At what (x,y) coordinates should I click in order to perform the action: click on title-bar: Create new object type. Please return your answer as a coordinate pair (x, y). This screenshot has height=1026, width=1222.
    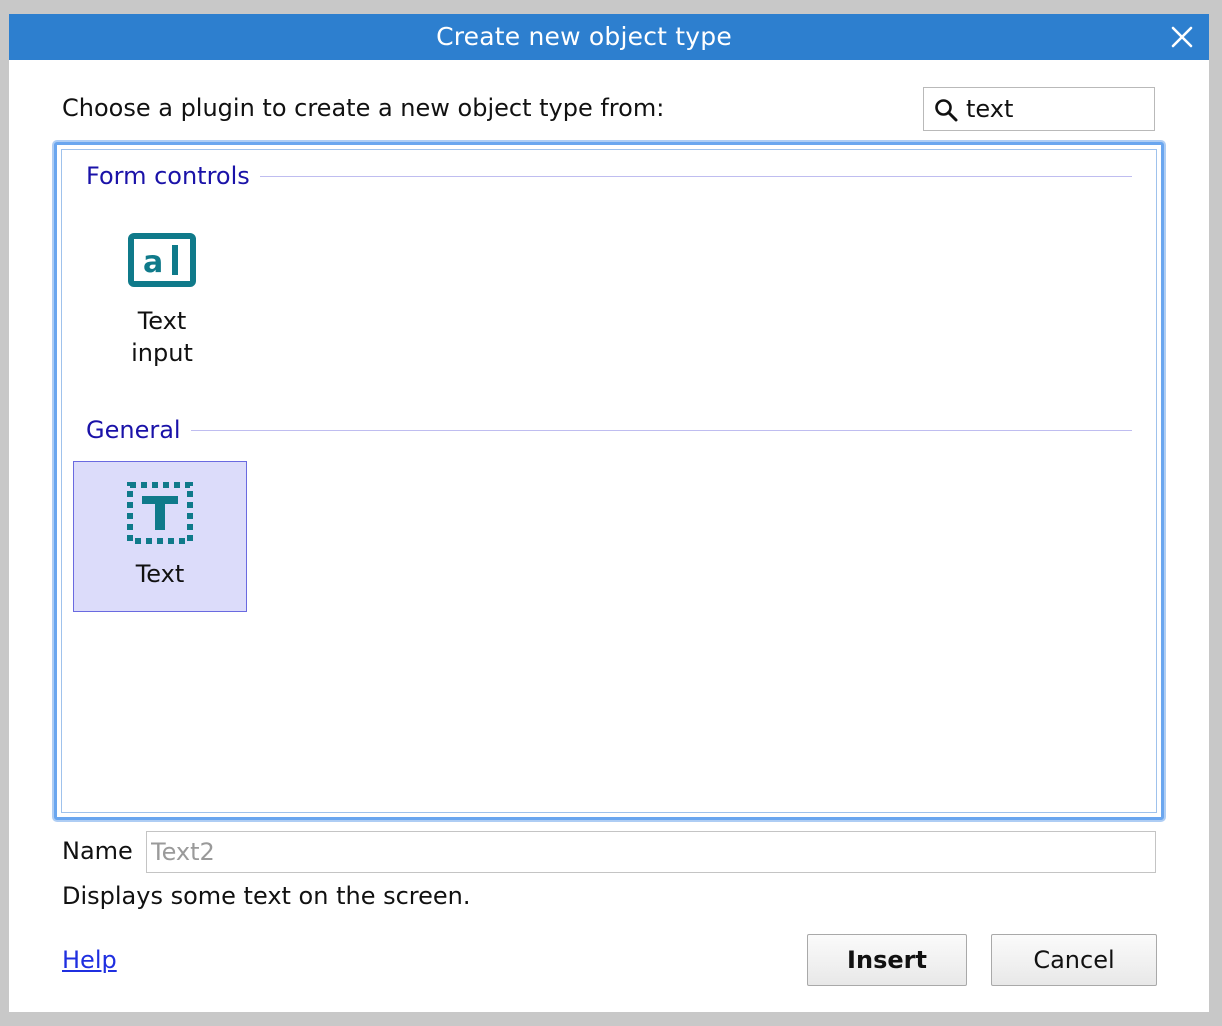
    Looking at the image, I should click on (609, 37).